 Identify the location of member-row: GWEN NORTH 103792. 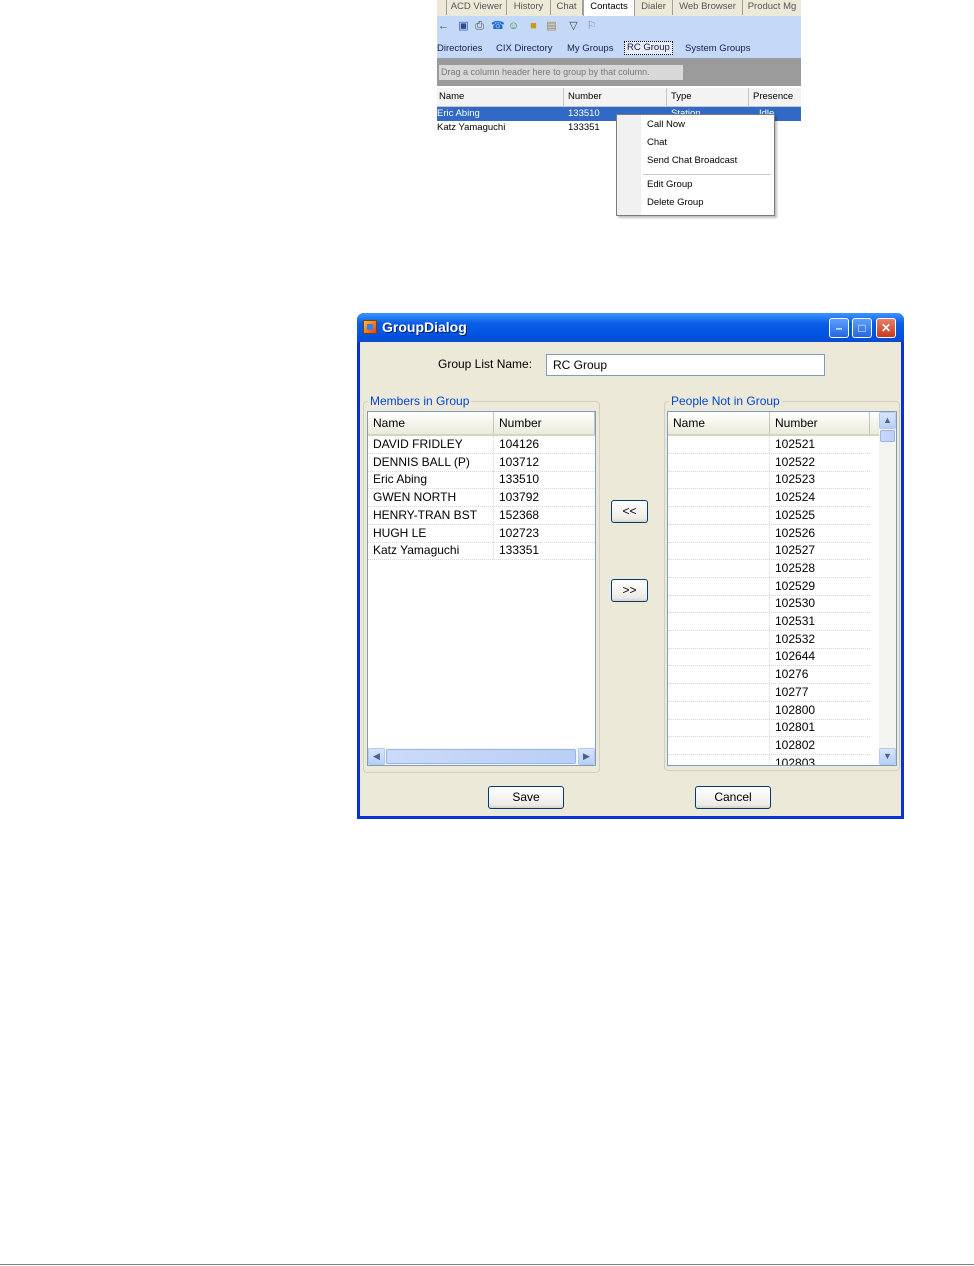
(481, 498).